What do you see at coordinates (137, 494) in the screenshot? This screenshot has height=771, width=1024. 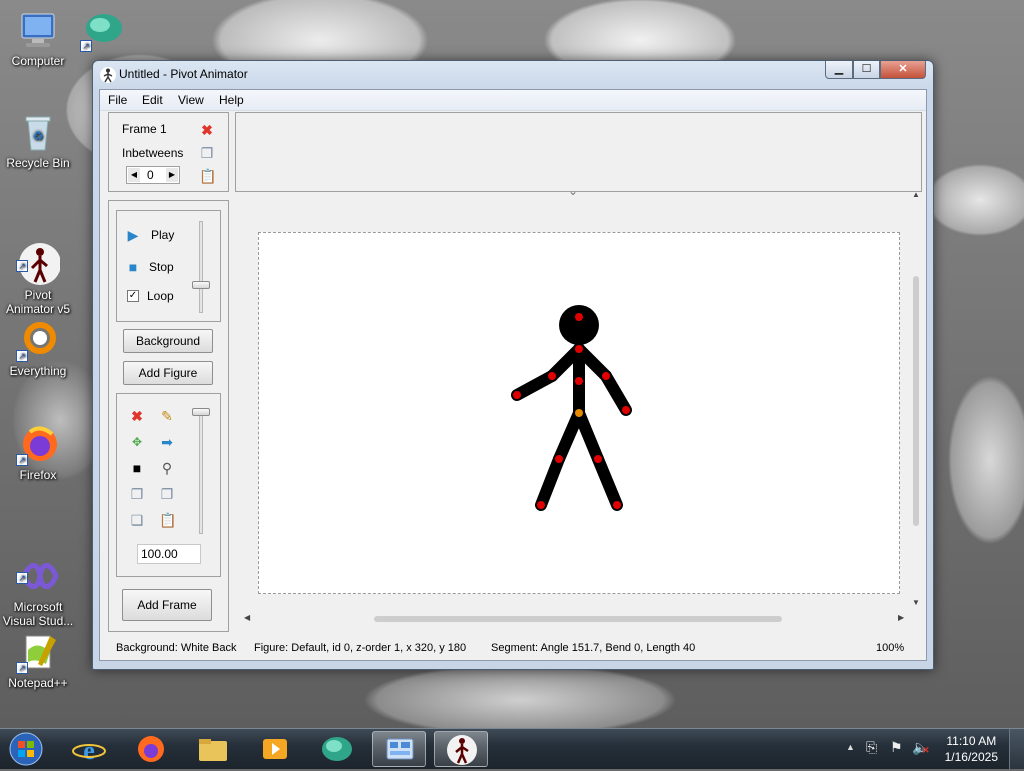 I see `send-backward-icon: ❐` at bounding box center [137, 494].